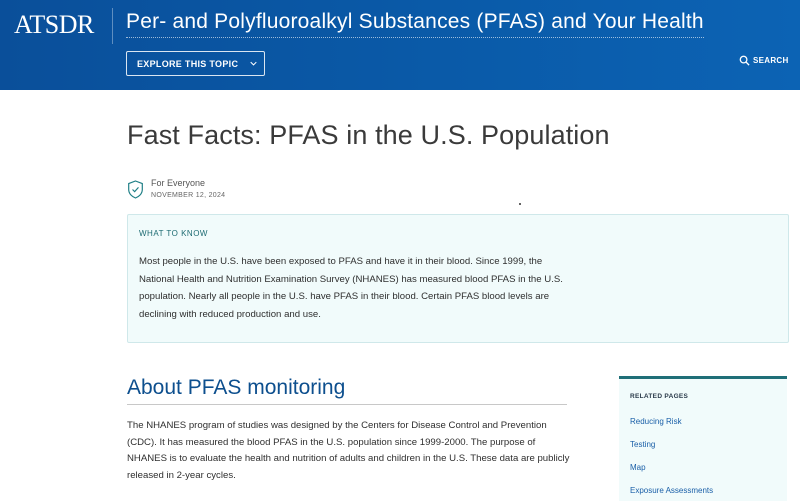 This screenshot has width=800, height=501. I want to click on explore-topic-label: EXPLORE THIS TOPIC, so click(188, 63).